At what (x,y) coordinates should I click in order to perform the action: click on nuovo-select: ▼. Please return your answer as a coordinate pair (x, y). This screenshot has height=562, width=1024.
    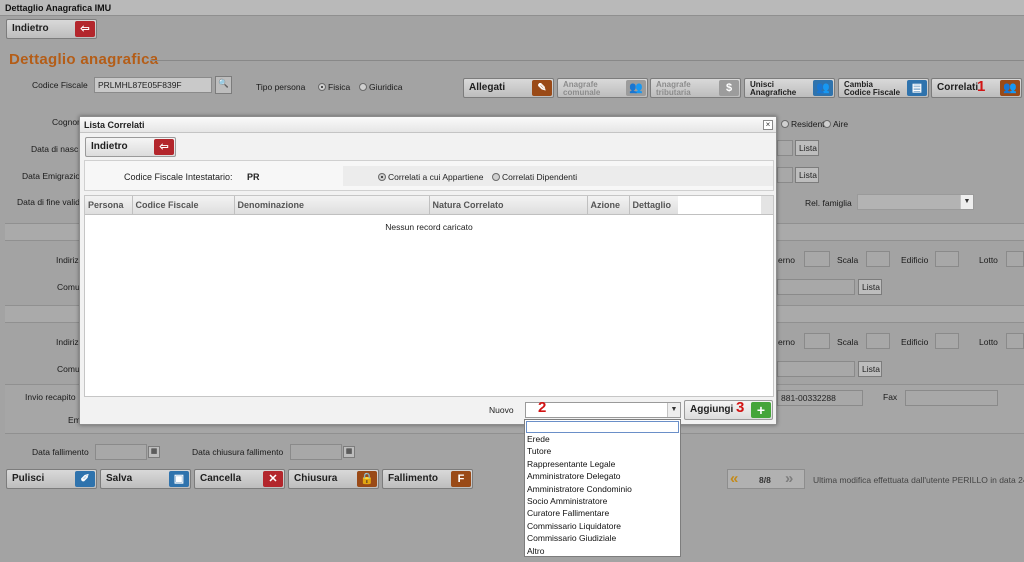
    Looking at the image, I should click on (603, 410).